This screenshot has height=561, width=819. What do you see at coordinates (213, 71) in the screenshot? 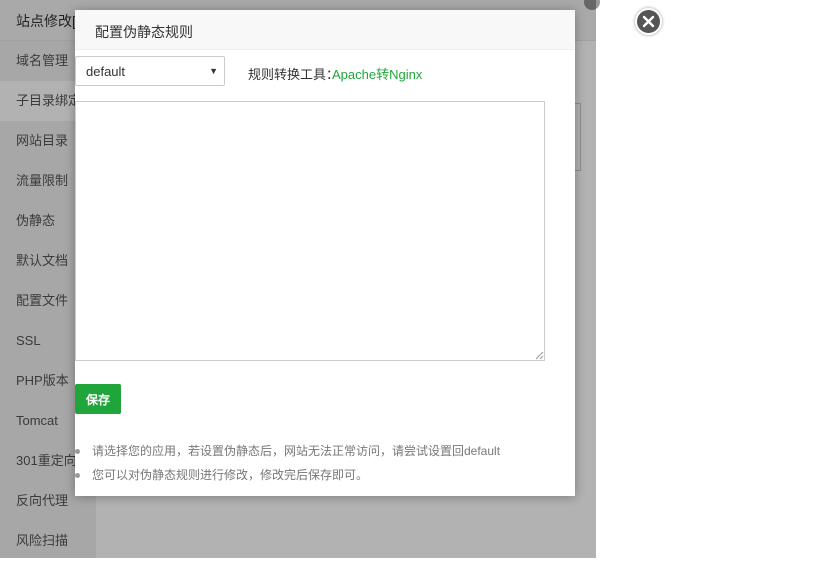
I see `chevron-down-icon: ▼` at bounding box center [213, 71].